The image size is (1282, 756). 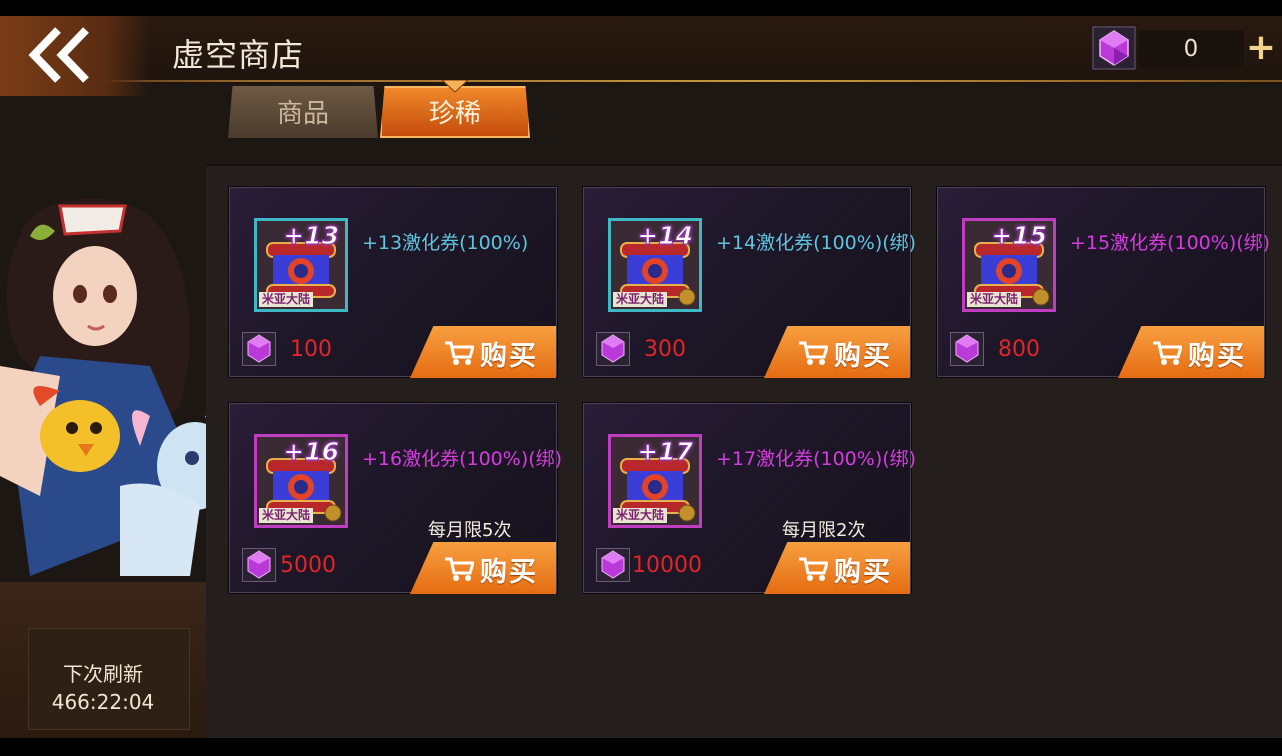 What do you see at coordinates (665, 236) in the screenshot?
I see `item-level: +14` at bounding box center [665, 236].